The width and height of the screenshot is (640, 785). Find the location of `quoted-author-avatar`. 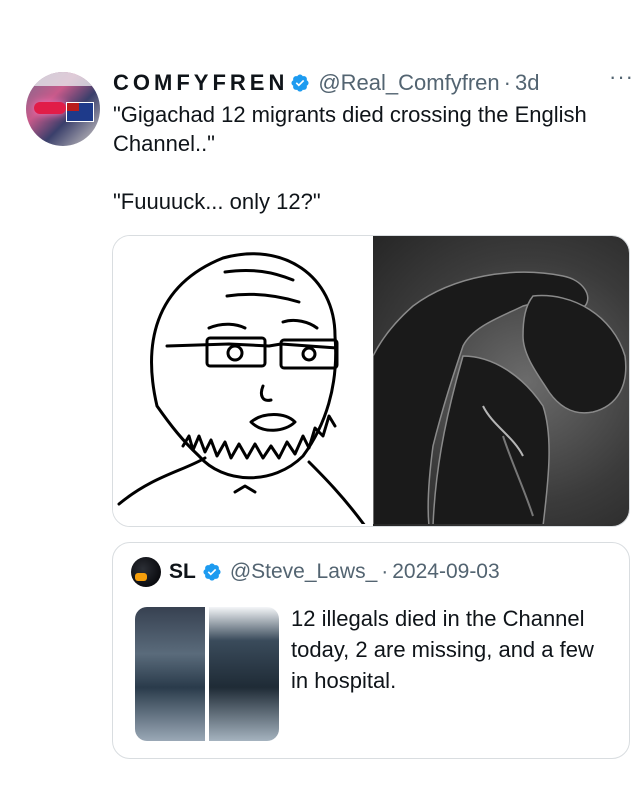

quoted-author-avatar is located at coordinates (146, 572).